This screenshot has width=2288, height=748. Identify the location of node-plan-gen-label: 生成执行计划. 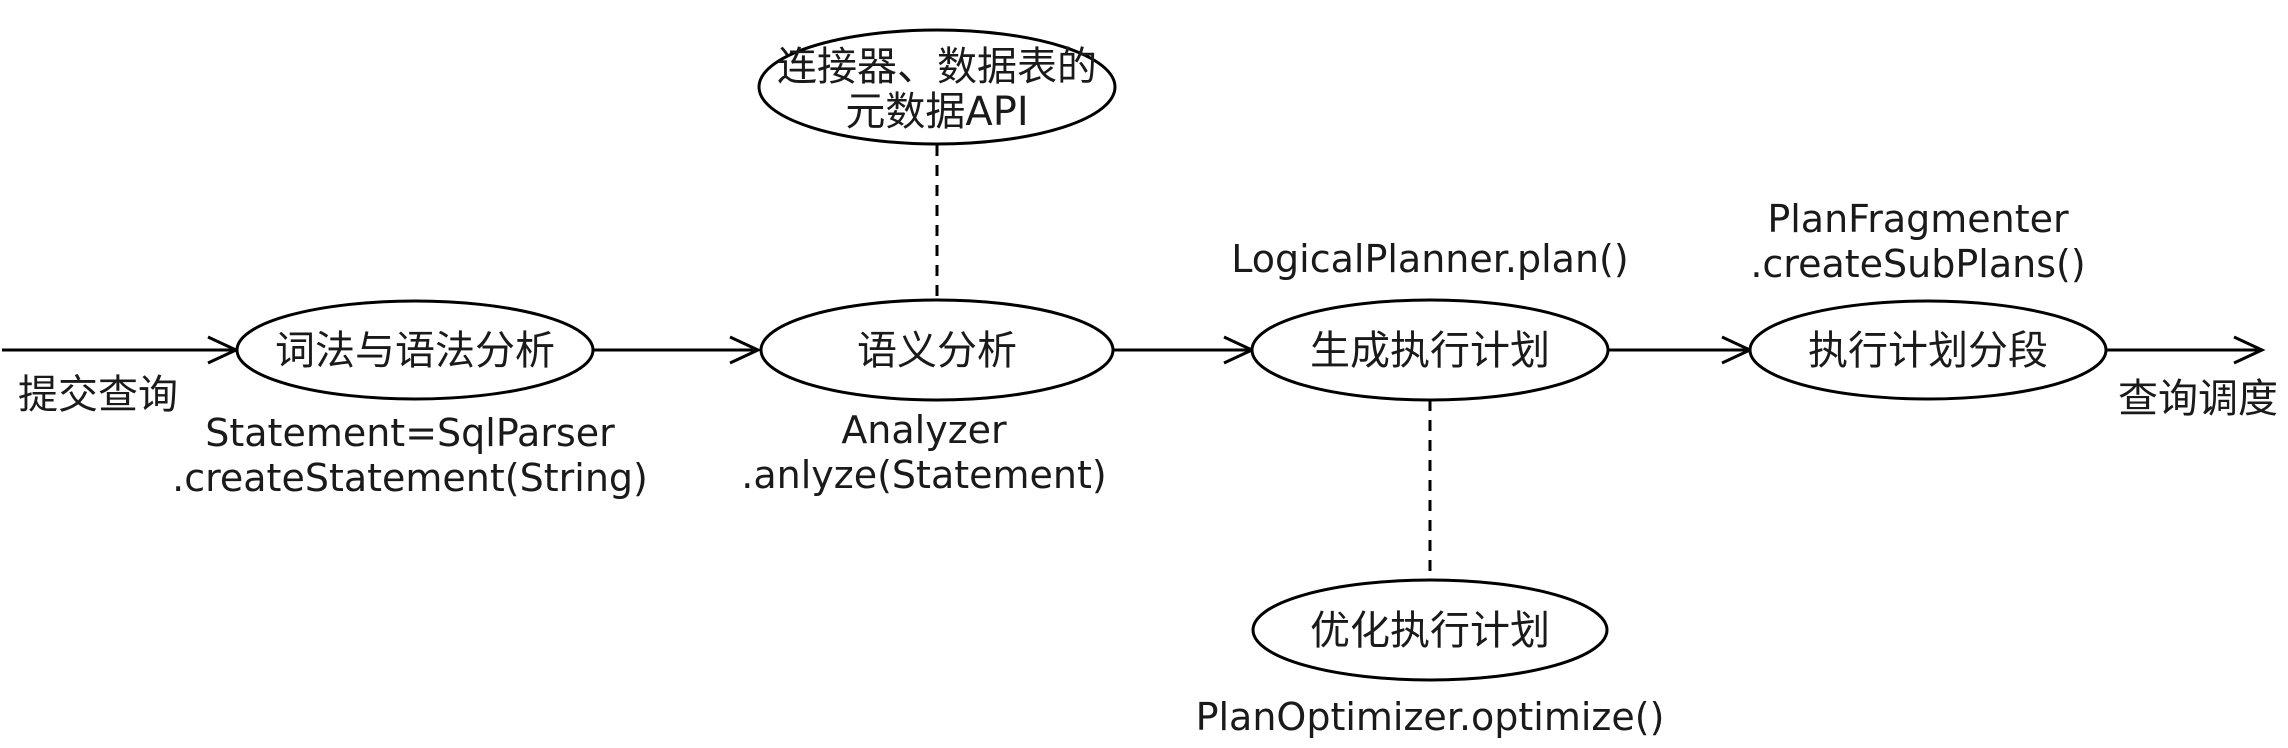
(1430, 351).